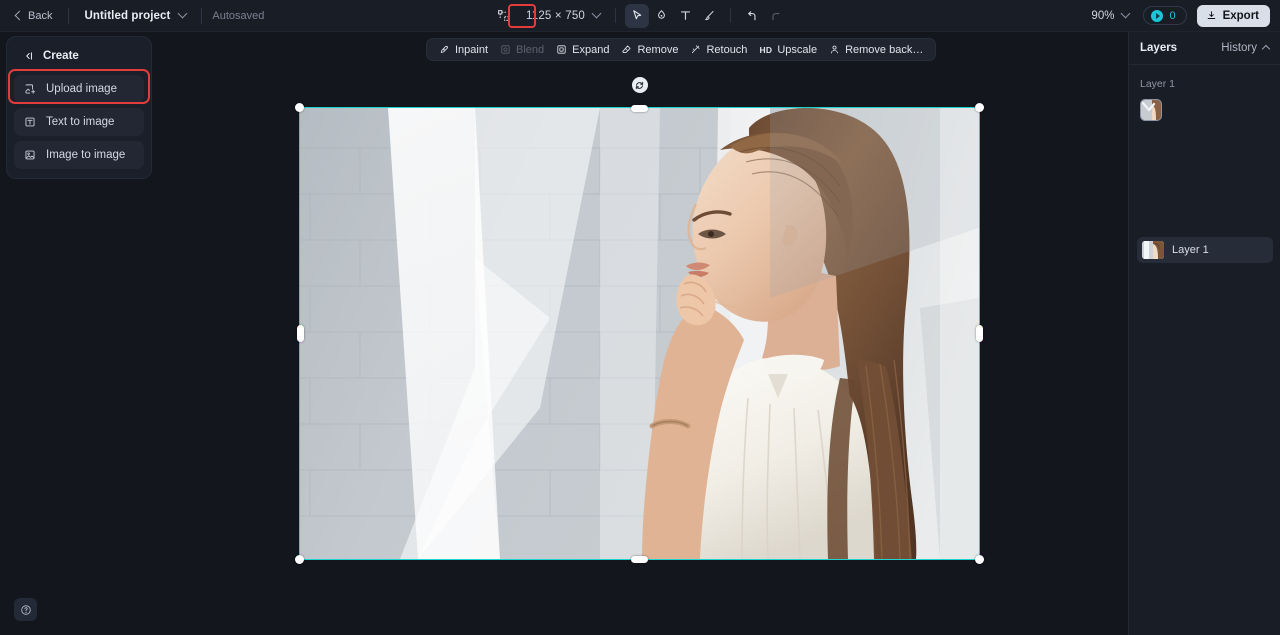 The image size is (1280, 635). Describe the element at coordinates (505, 49) in the screenshot. I see `blend-icon` at that location.